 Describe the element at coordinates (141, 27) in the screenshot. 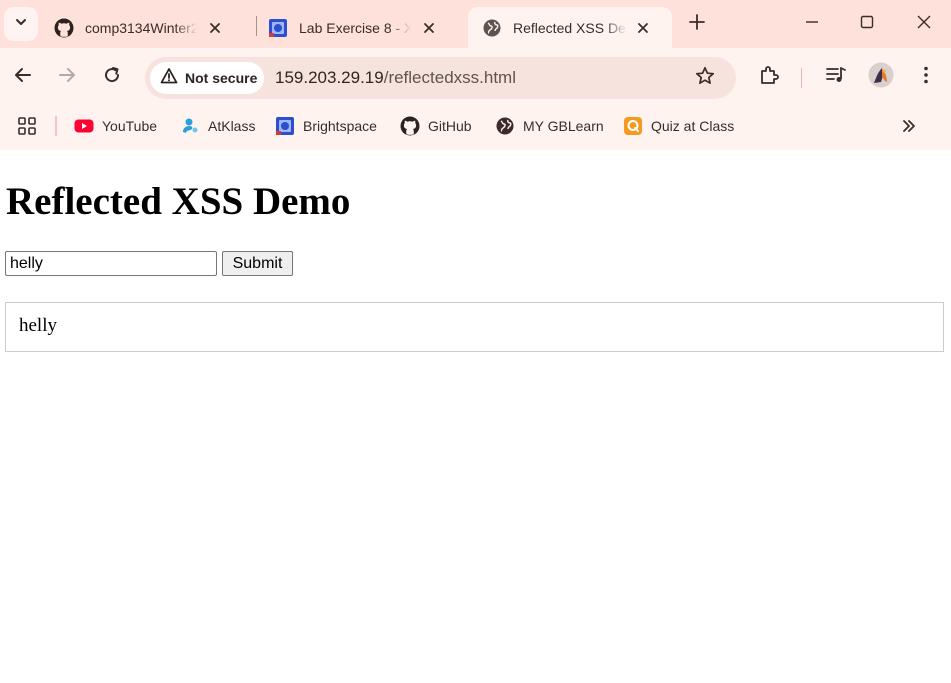

I see `tab-title: comp3134Winter2025` at that location.